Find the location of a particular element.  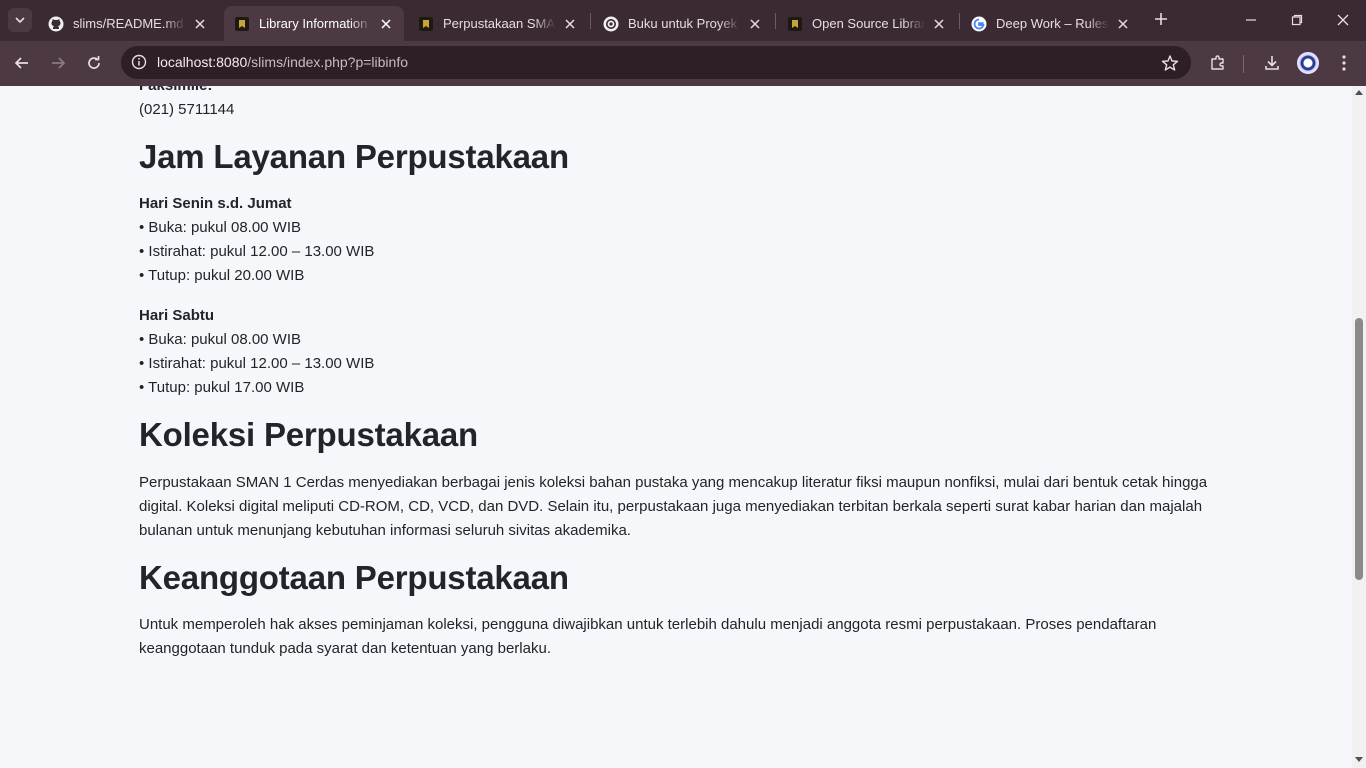

restore-icon is located at coordinates (1297, 20).